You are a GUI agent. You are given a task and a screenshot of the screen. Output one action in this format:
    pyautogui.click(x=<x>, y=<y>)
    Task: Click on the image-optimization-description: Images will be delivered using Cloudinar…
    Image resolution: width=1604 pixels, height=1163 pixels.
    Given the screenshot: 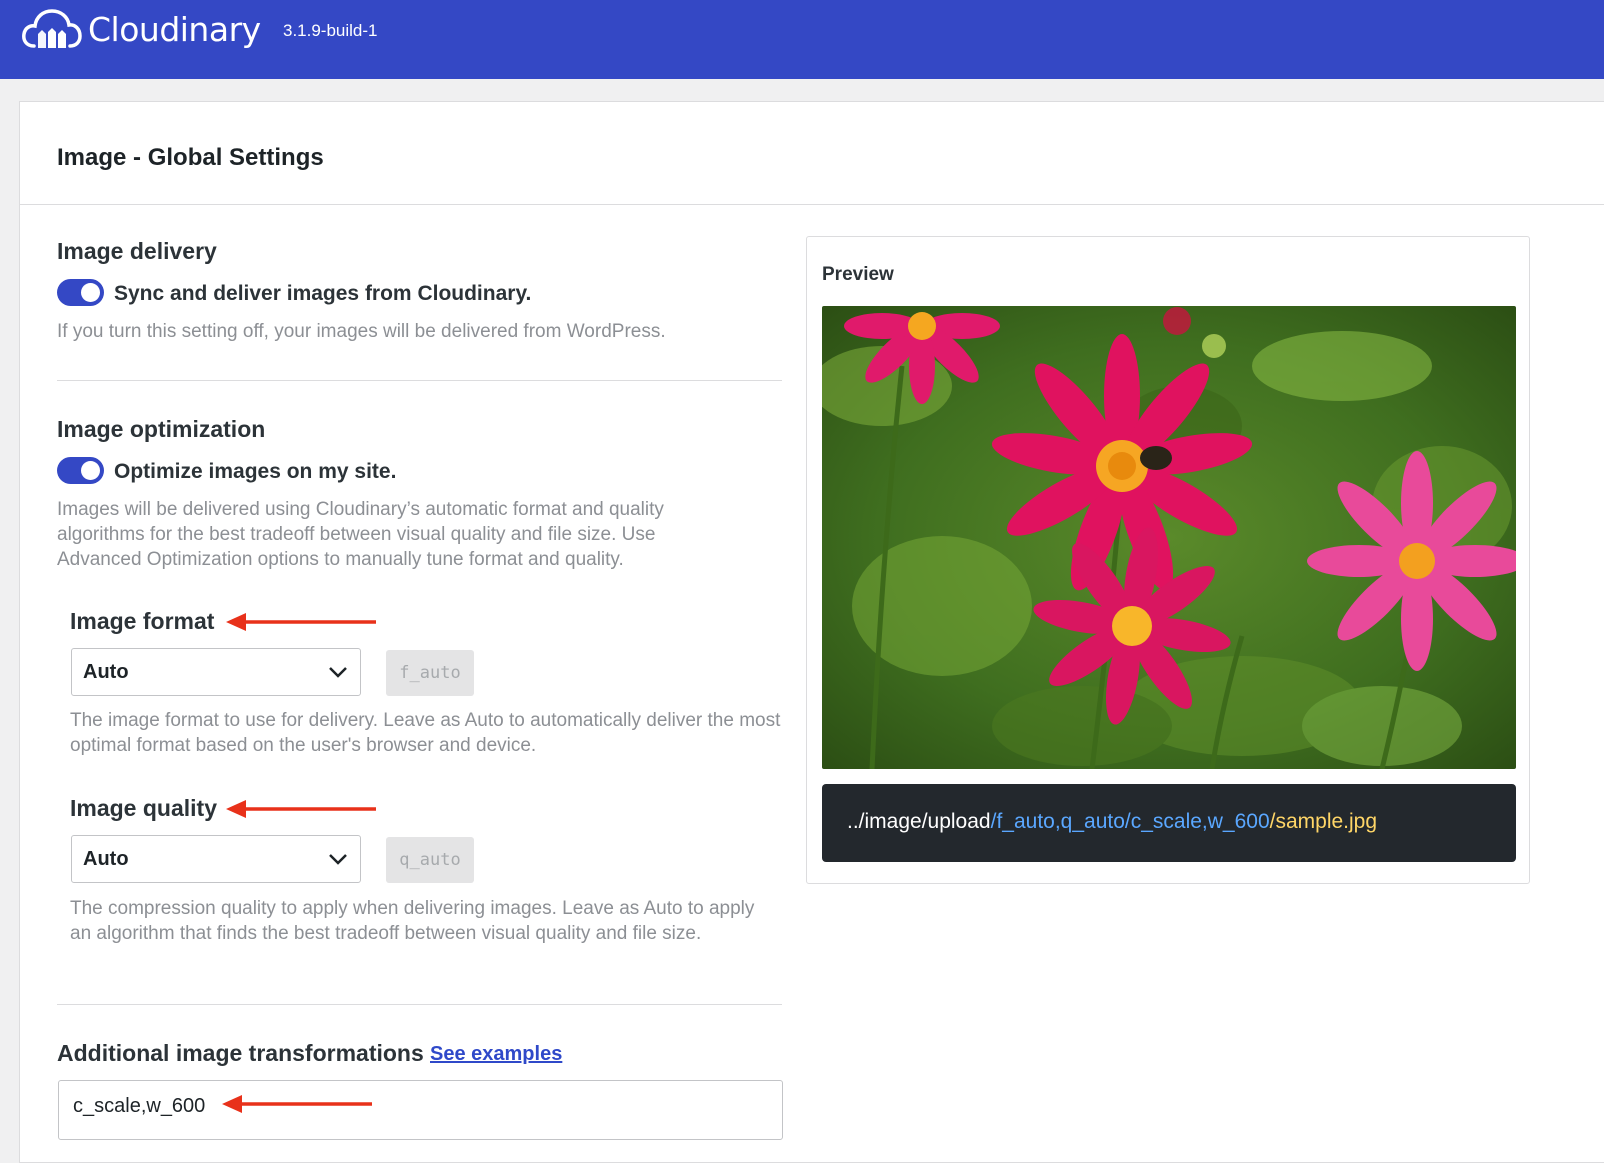 What is the action you would take?
    pyautogui.click(x=360, y=534)
    